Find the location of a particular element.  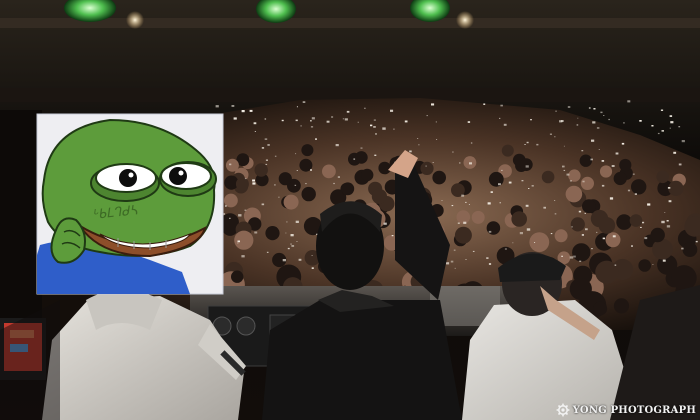

spot-light is located at coordinates (465, 20).